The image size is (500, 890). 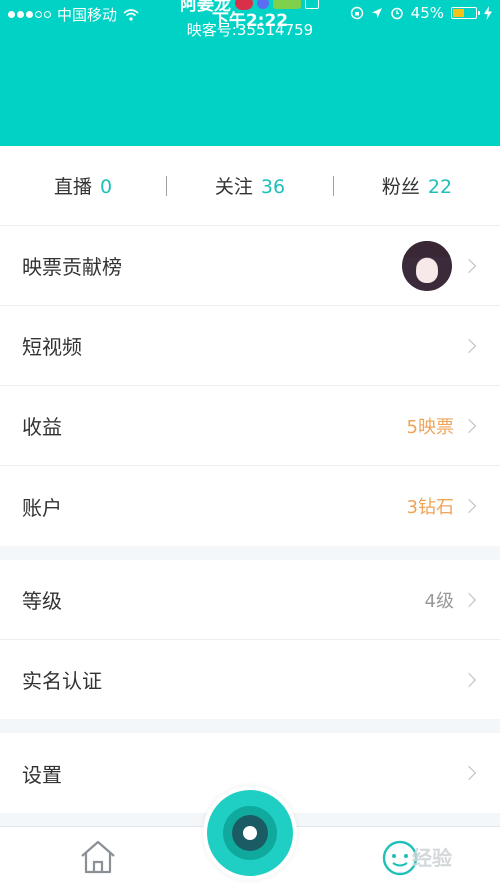 I want to click on stat-live-label: 直播, so click(x=72, y=187).